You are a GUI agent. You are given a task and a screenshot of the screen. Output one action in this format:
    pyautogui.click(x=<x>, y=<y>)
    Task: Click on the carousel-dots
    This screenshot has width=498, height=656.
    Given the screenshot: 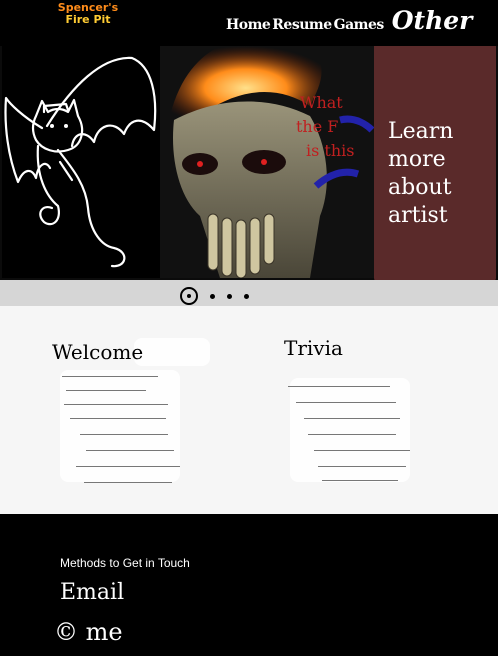 What is the action you would take?
    pyautogui.click(x=214, y=296)
    